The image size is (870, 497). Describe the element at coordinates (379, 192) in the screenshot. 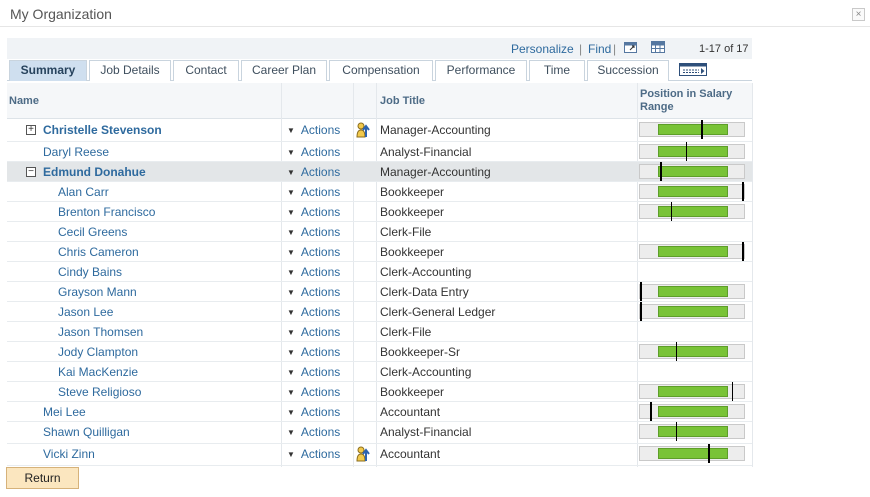

I see `table-row: Alan Carr ▼ Actions Bookkeeper` at that location.